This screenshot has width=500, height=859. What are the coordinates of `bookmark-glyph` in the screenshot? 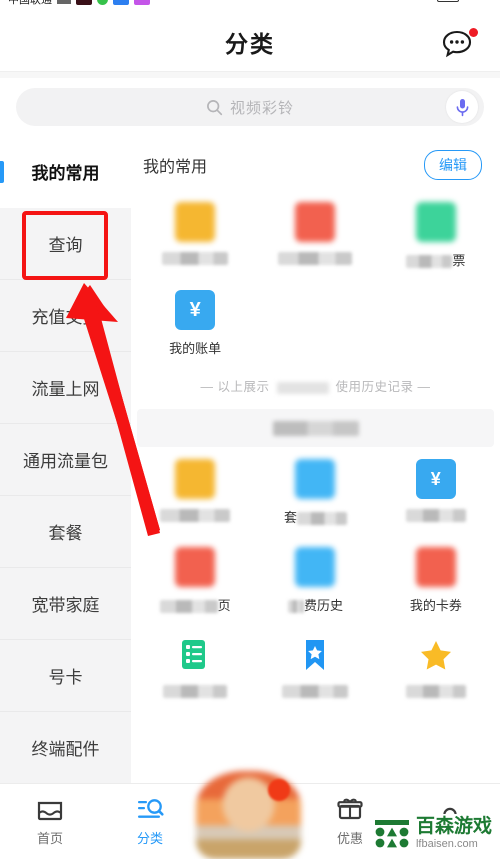 It's located at (315, 655).